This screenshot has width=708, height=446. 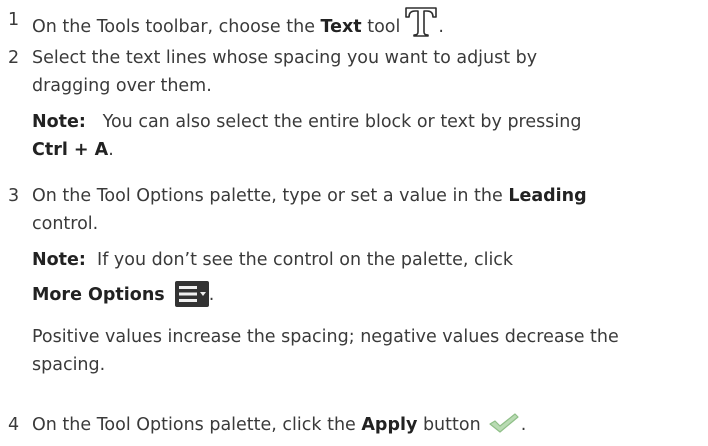 What do you see at coordinates (364, 298) in the screenshot?
I see `more-options-line: More Options .` at bounding box center [364, 298].